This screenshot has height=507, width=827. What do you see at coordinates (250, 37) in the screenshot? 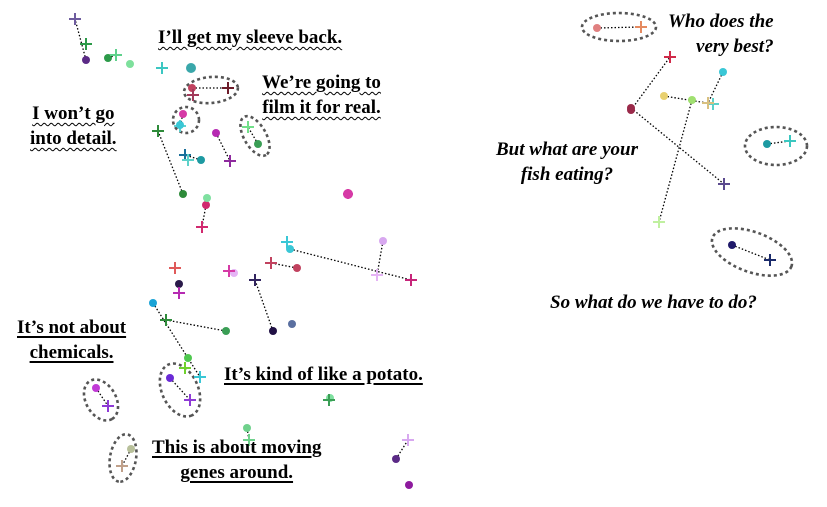
I see `caption-sleeve: I’ll get my sleeve back.` at bounding box center [250, 37].